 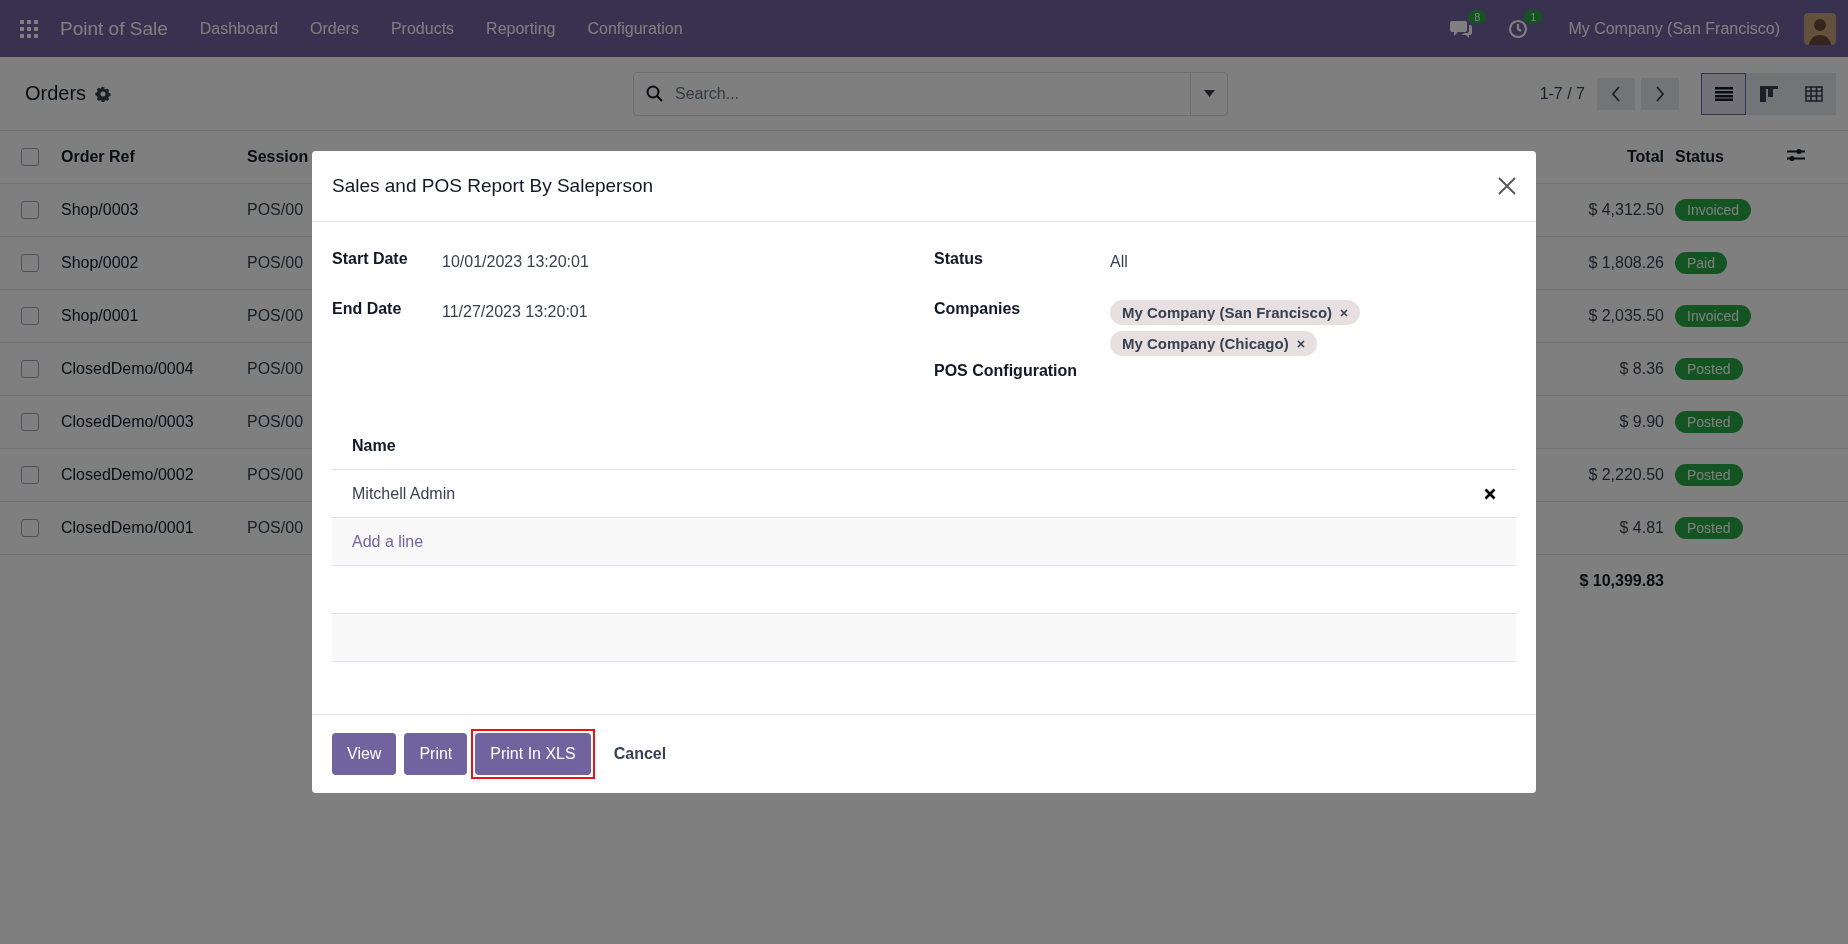 I want to click on order-ref: Shop/0002, so click(x=100, y=262).